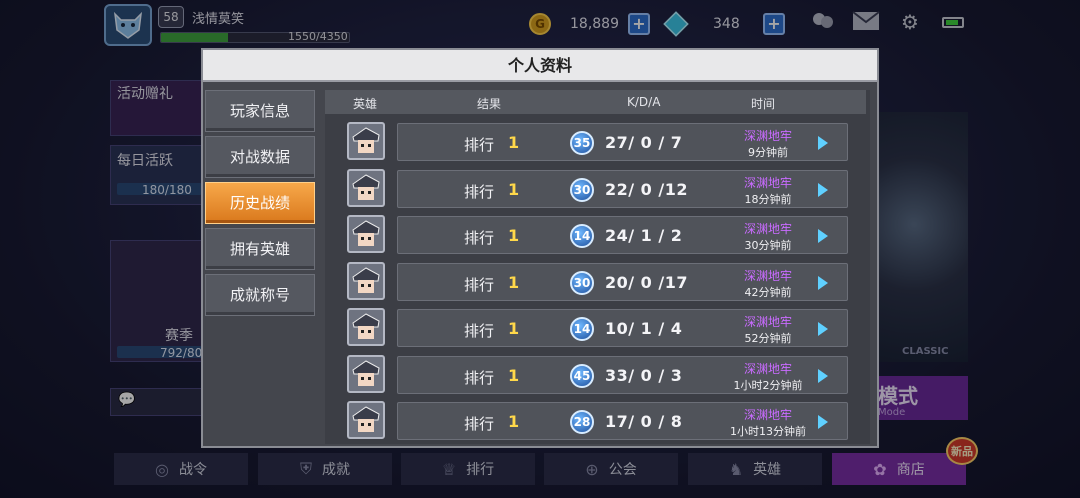  I want to click on row-bar: 排行 1 14 10/ 1 / 4 深渊地牢 52分钟前, so click(622, 328).